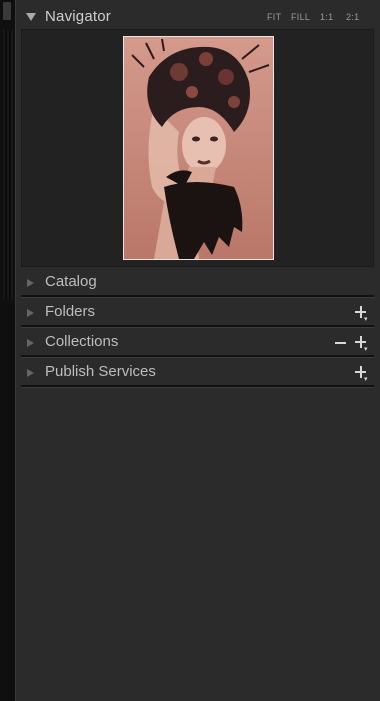  I want to click on section-label: Publish Services, so click(100, 371).